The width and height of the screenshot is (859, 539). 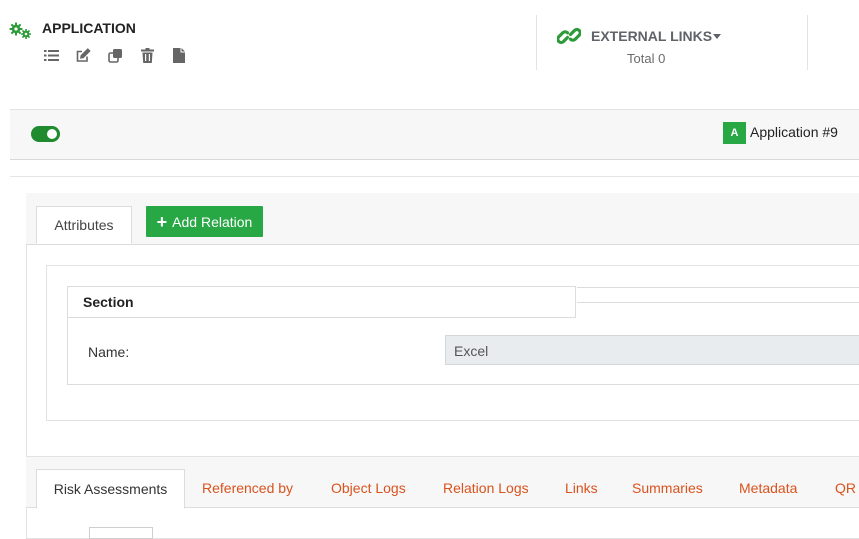 I want to click on external-links-total: Total 0, so click(x=646, y=58).